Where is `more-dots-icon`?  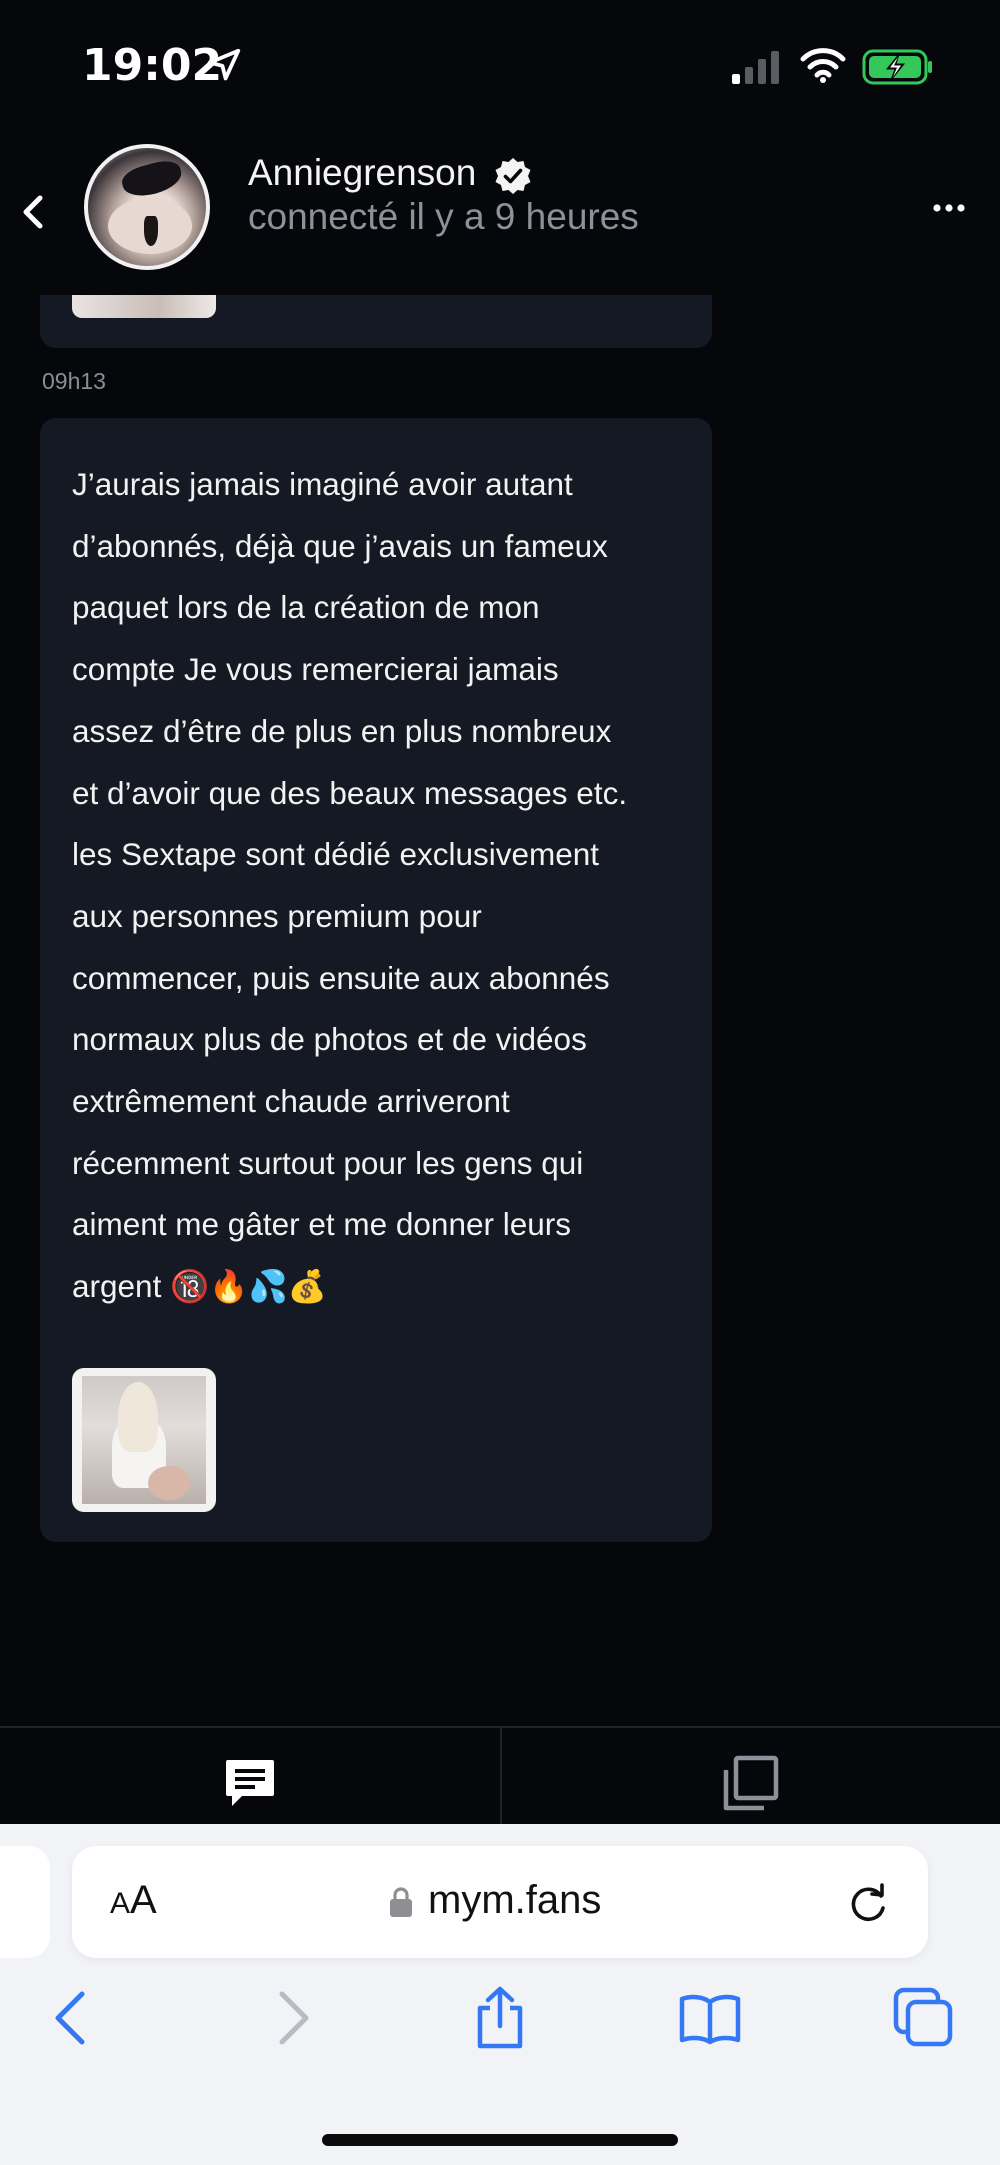
more-dots-icon is located at coordinates (949, 208).